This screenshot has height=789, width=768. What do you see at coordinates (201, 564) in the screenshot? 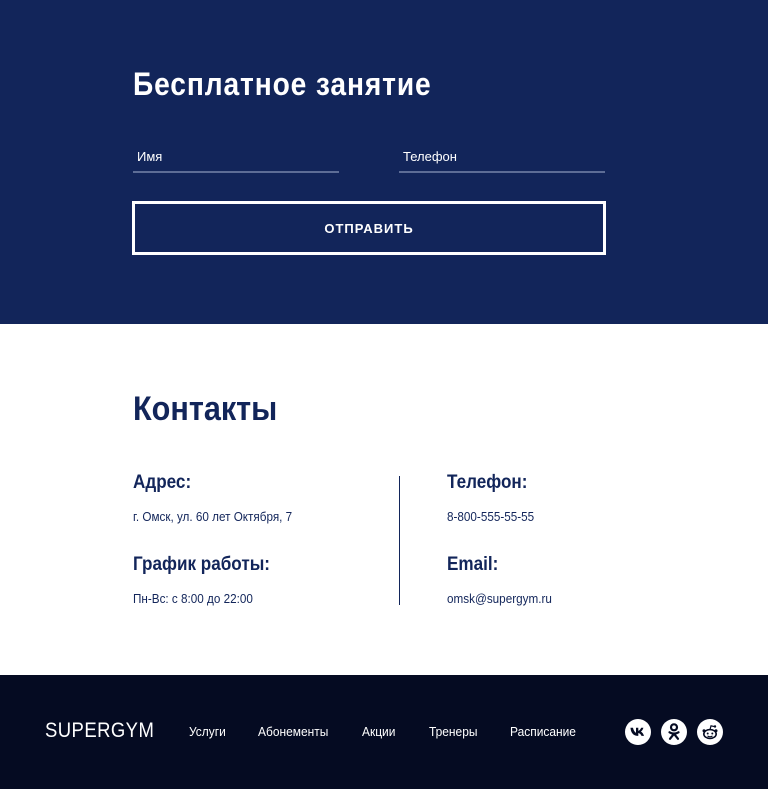
I see `schedule-label: График работы:` at bounding box center [201, 564].